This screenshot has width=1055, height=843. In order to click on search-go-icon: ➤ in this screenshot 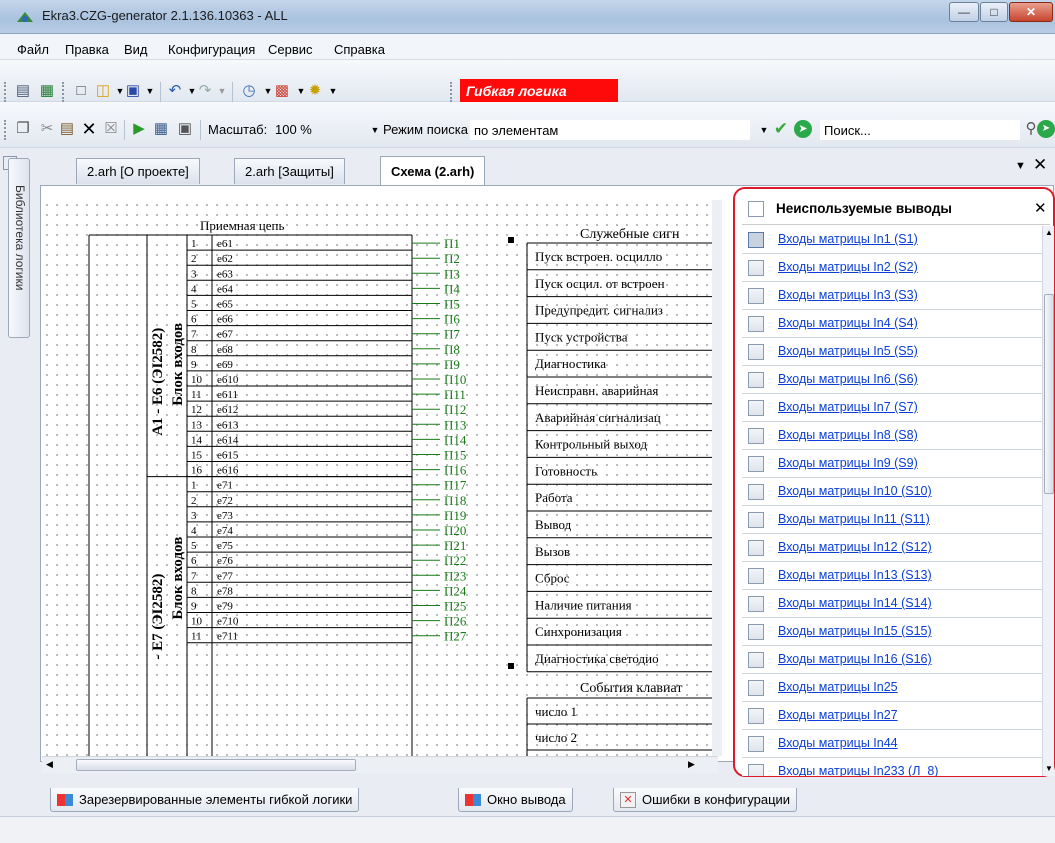, I will do `click(1046, 129)`.